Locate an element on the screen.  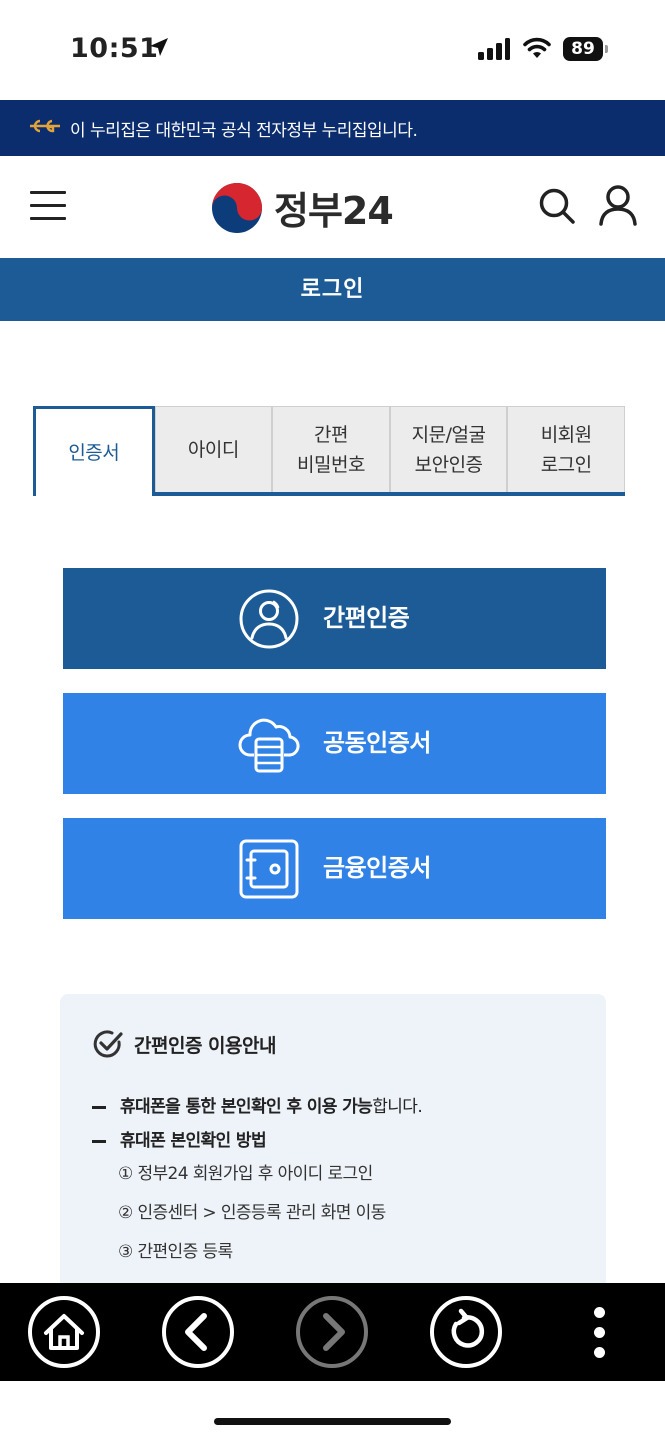
status-time: 10:51 is located at coordinates (114, 48).